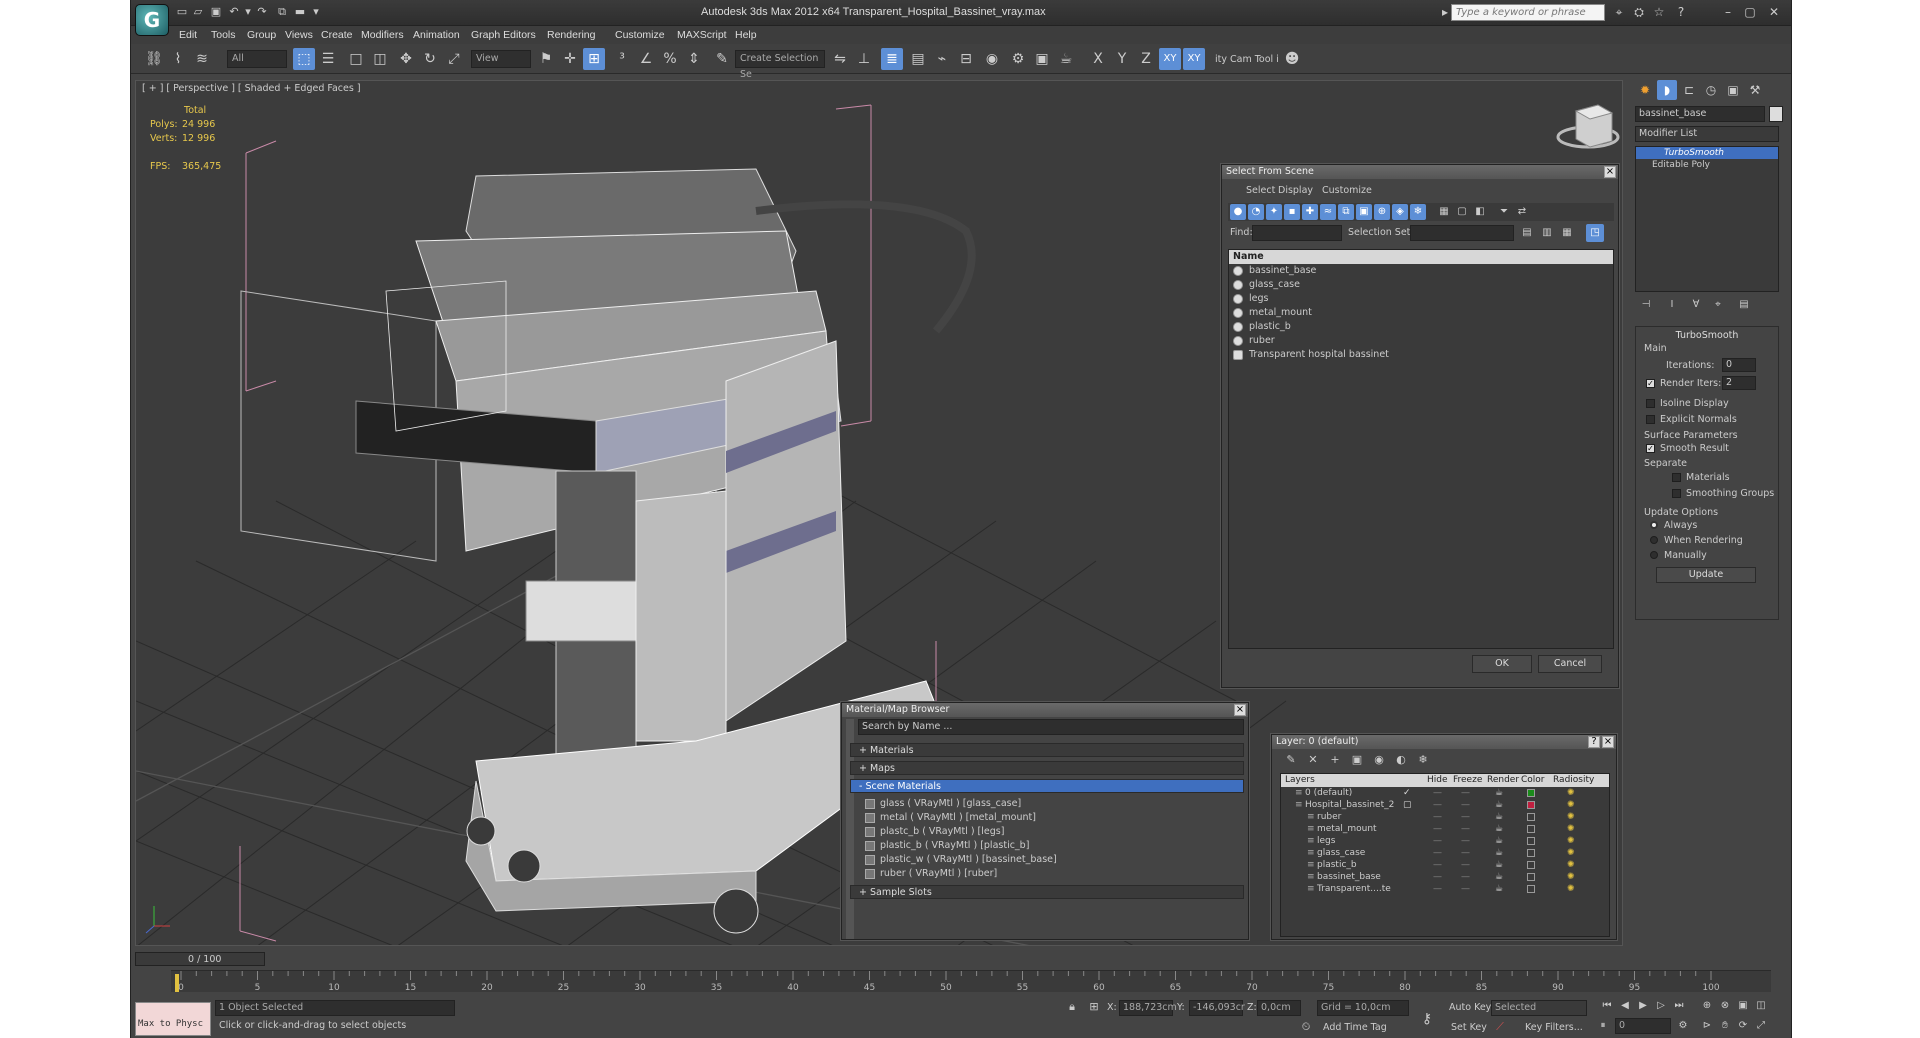 The width and height of the screenshot is (1920, 1038). What do you see at coordinates (918, 59) in the screenshot?
I see `graphite-icon: ▤` at bounding box center [918, 59].